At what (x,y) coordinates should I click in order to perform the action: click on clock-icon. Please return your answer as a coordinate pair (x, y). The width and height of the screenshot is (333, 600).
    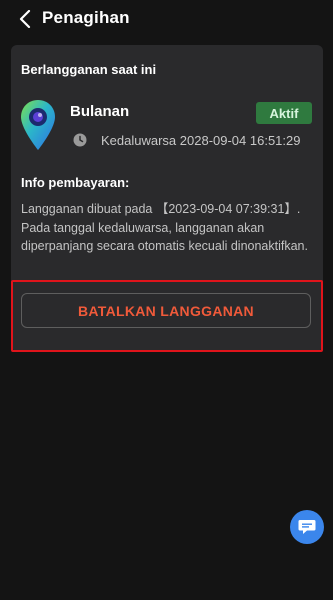
    Looking at the image, I should click on (80, 140).